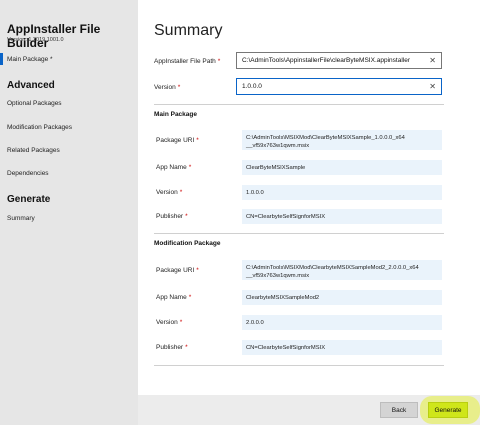  Describe the element at coordinates (69, 127) in the screenshot. I see `sidebar-item-modification-packages: Modification Packages` at that location.